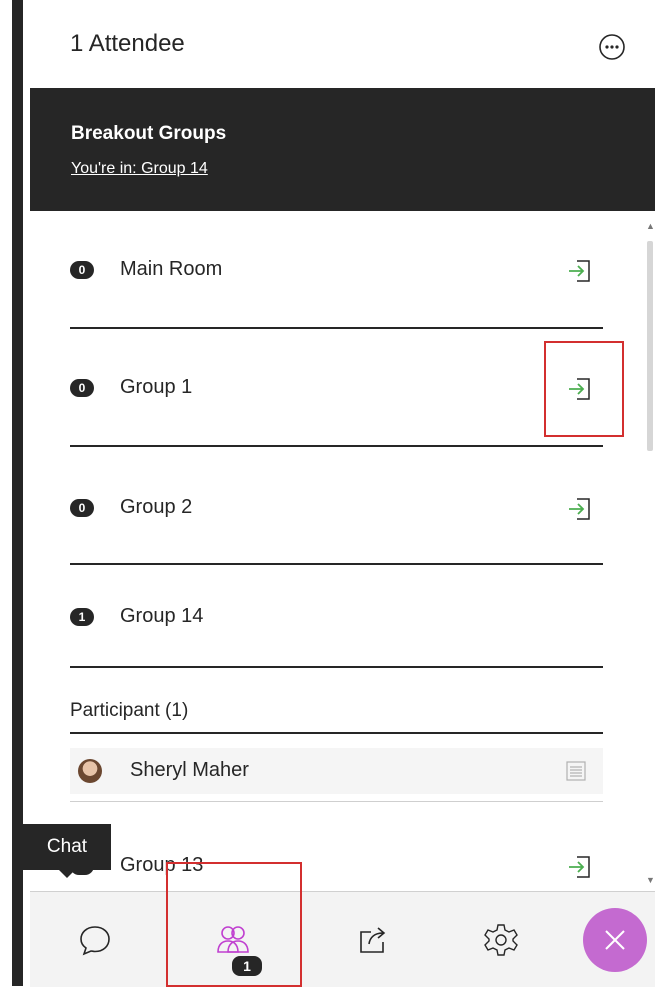 The image size is (655, 987). I want to click on chat-icon, so click(95, 940).